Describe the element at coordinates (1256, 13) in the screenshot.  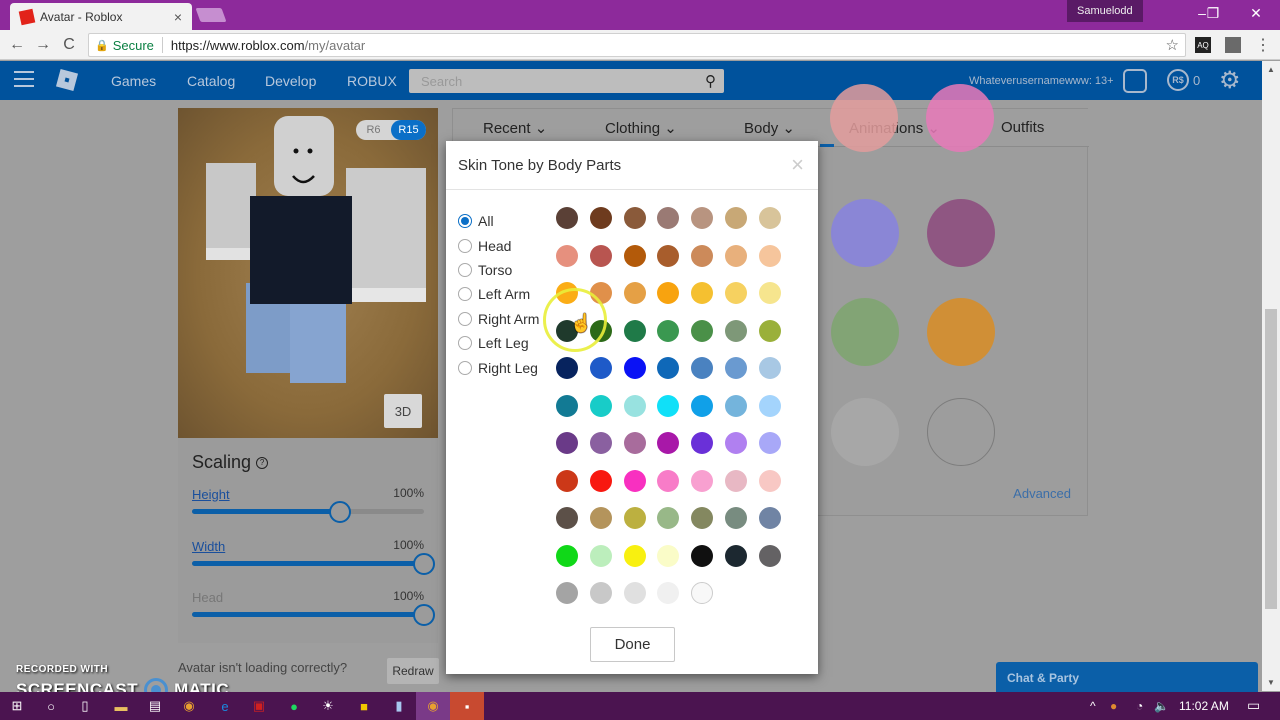
I see `close-window-button: ✕` at that location.